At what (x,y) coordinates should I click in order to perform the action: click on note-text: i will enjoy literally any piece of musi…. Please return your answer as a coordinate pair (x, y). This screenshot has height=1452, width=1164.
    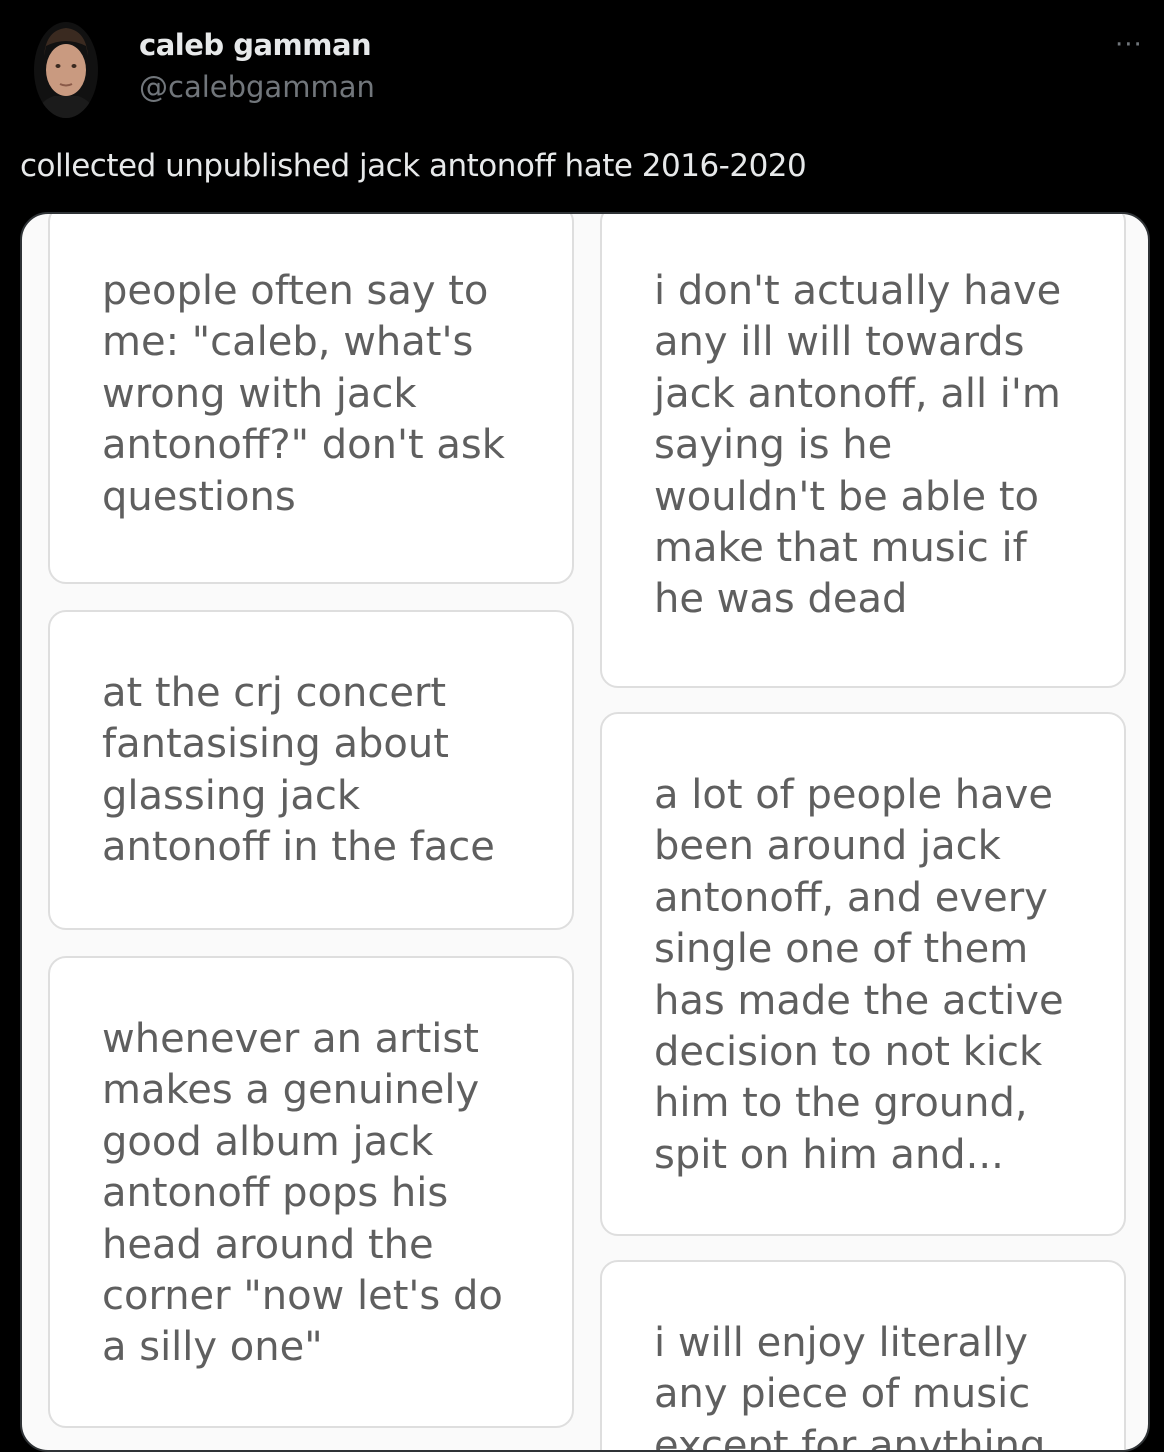
    Looking at the image, I should click on (850, 1386).